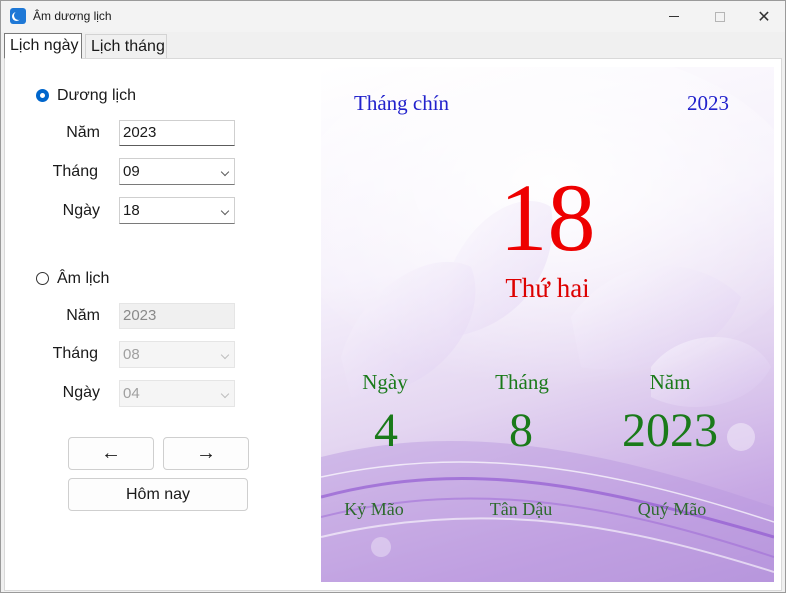  Describe the element at coordinates (393, 16) in the screenshot. I see `title-bar: Âm dương lịch ✕` at that location.